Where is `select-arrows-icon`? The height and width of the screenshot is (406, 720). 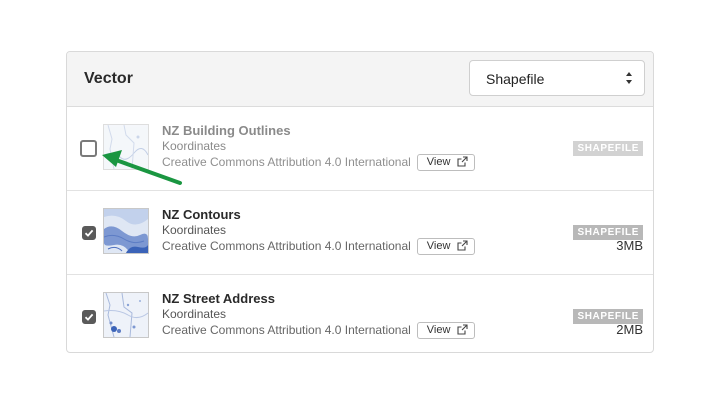
select-arrows-icon is located at coordinates (629, 78).